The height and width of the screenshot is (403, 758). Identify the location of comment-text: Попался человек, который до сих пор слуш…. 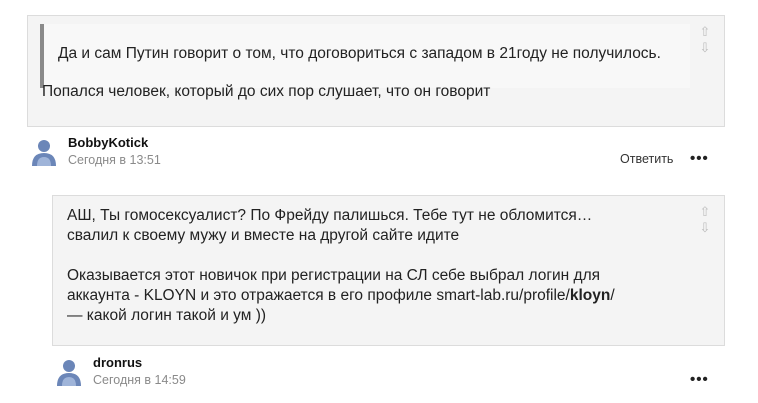
(266, 91).